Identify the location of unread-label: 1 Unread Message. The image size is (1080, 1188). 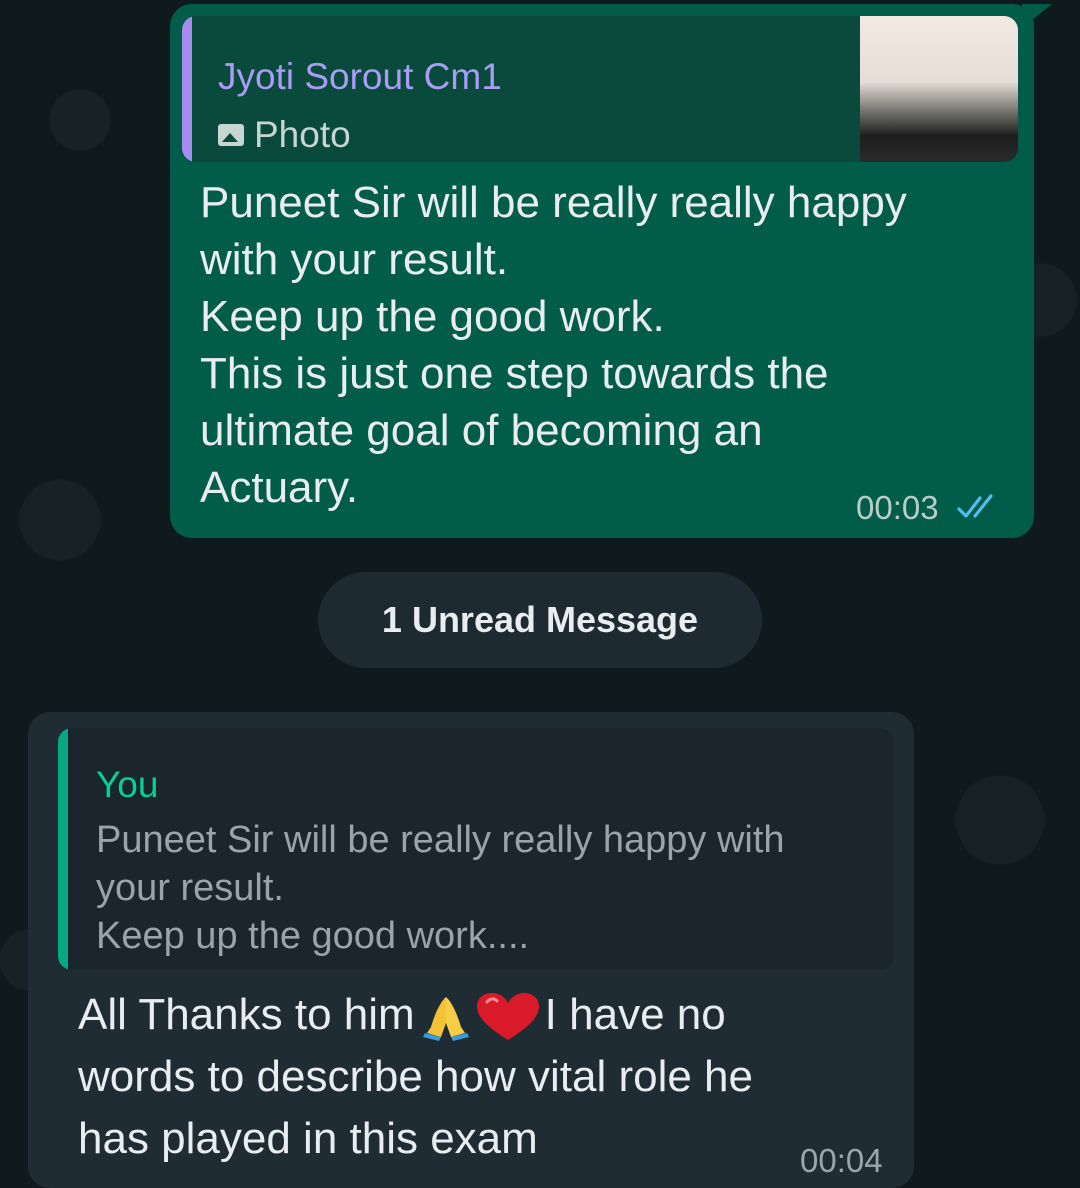
(540, 619).